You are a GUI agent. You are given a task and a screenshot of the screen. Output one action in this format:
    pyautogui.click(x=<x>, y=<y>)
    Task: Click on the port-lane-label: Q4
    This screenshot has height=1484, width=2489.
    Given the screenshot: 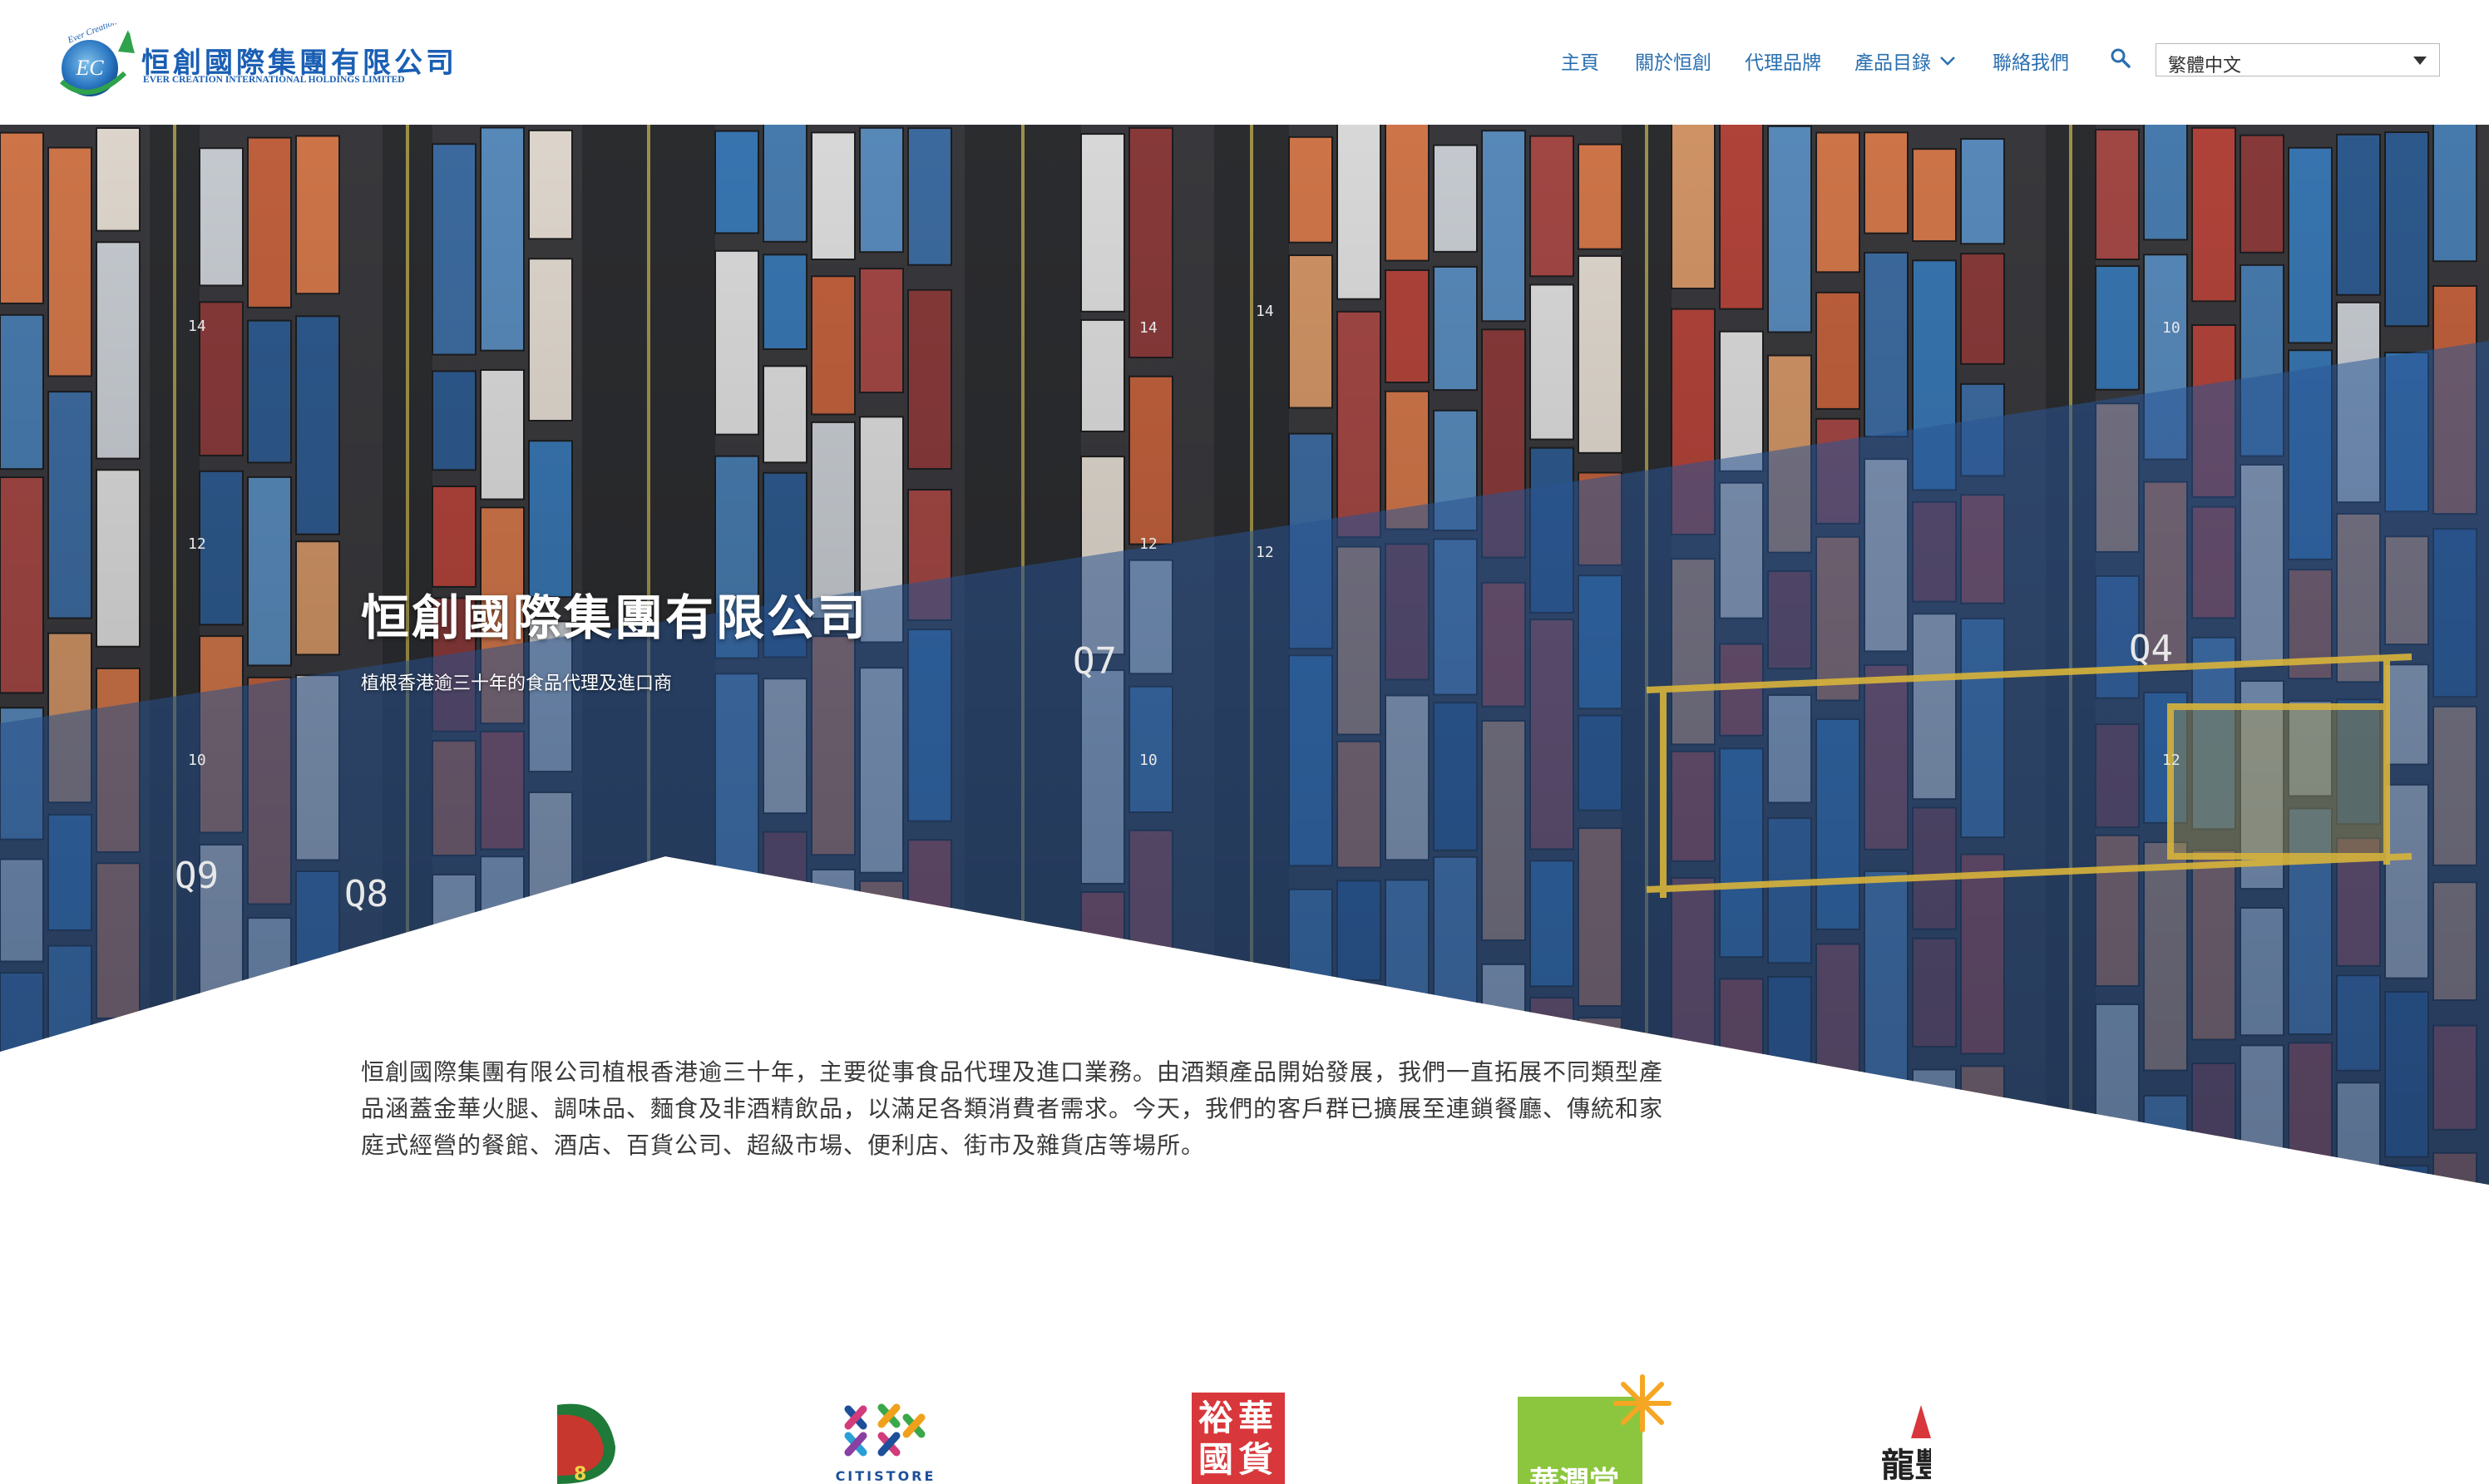 What is the action you would take?
    pyautogui.click(x=2151, y=649)
    